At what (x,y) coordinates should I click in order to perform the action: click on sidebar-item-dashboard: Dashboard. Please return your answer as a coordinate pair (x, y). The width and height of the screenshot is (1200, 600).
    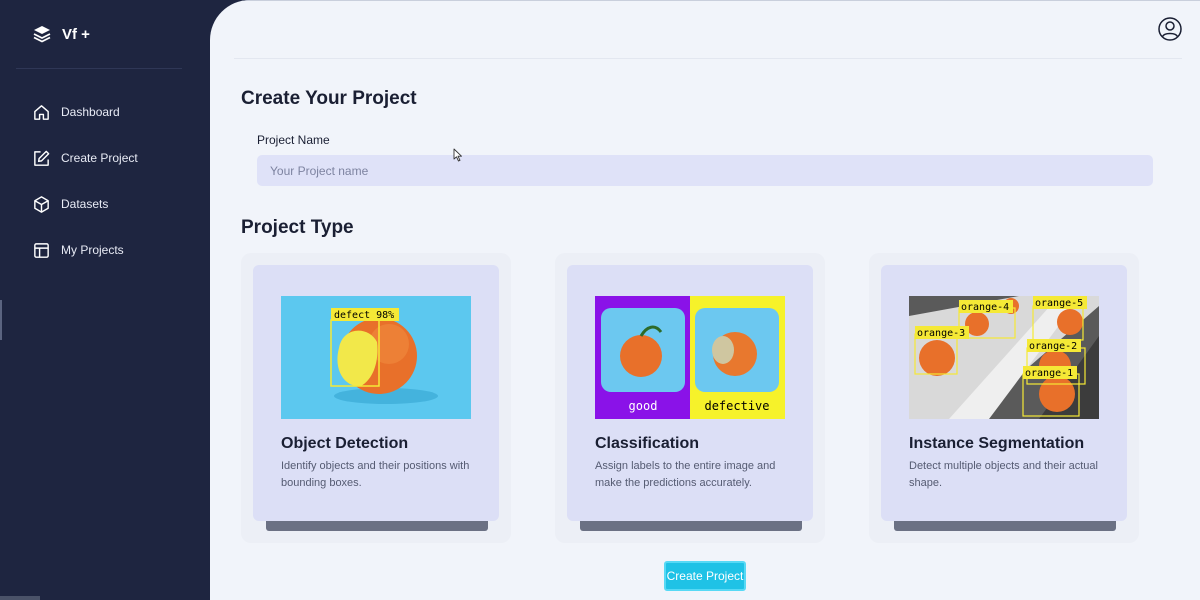
    Looking at the image, I should click on (85, 112).